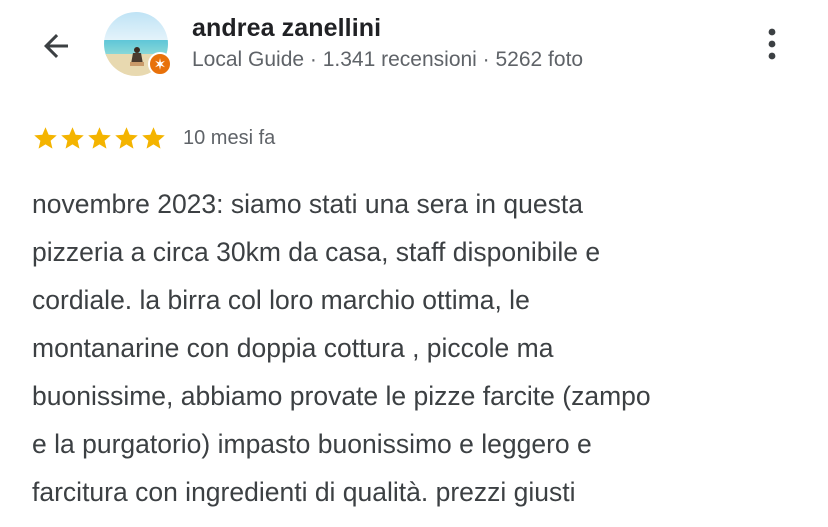 This screenshot has width=828, height=527. I want to click on rating-row: 10 mesi fa, so click(153, 138).